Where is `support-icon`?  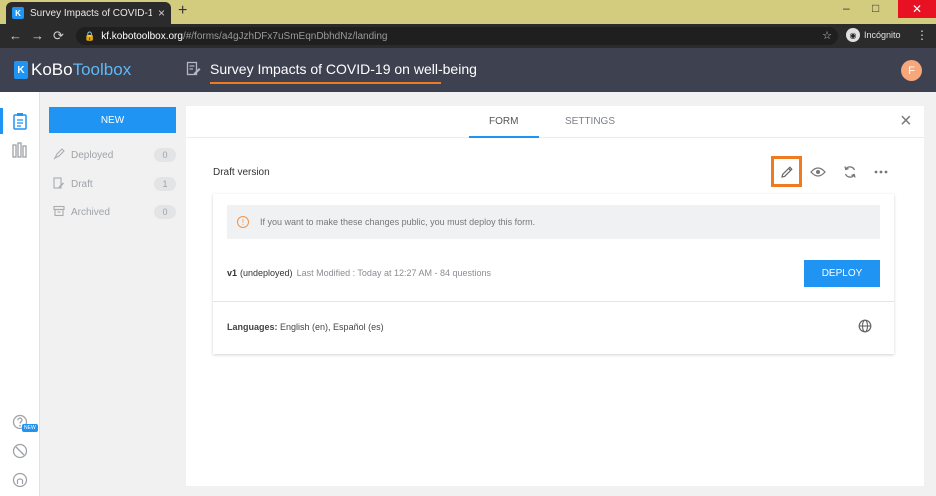
support-icon is located at coordinates (20, 453).